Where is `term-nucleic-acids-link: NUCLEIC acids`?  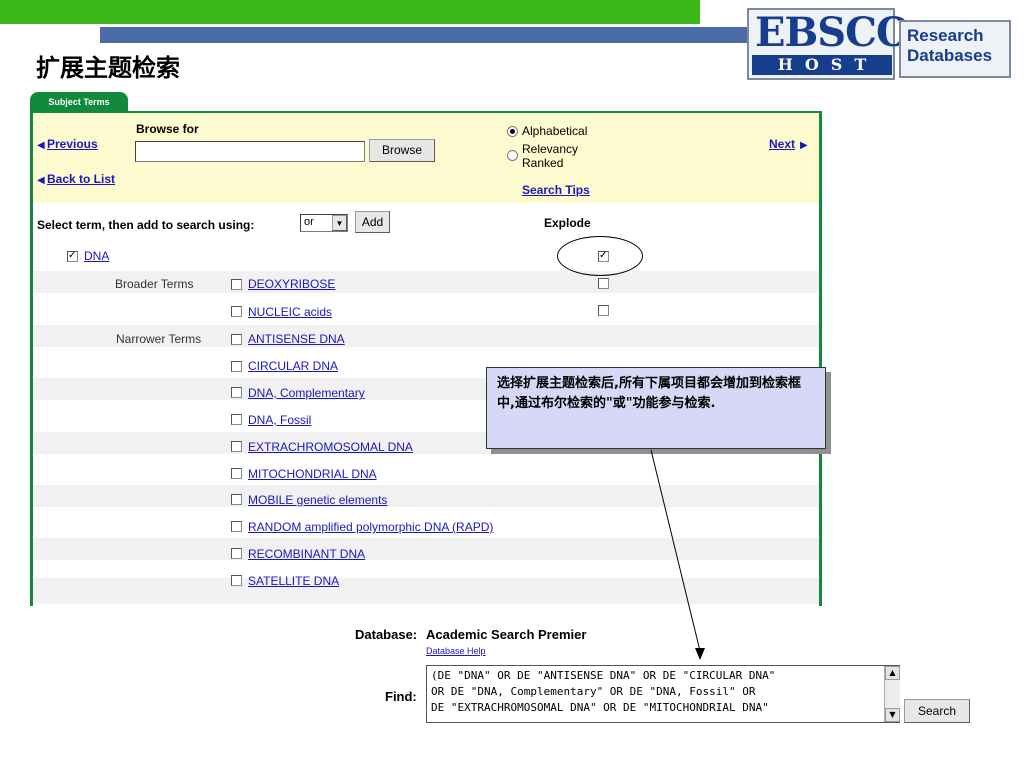
term-nucleic-acids-link: NUCLEIC acids is located at coordinates (290, 312).